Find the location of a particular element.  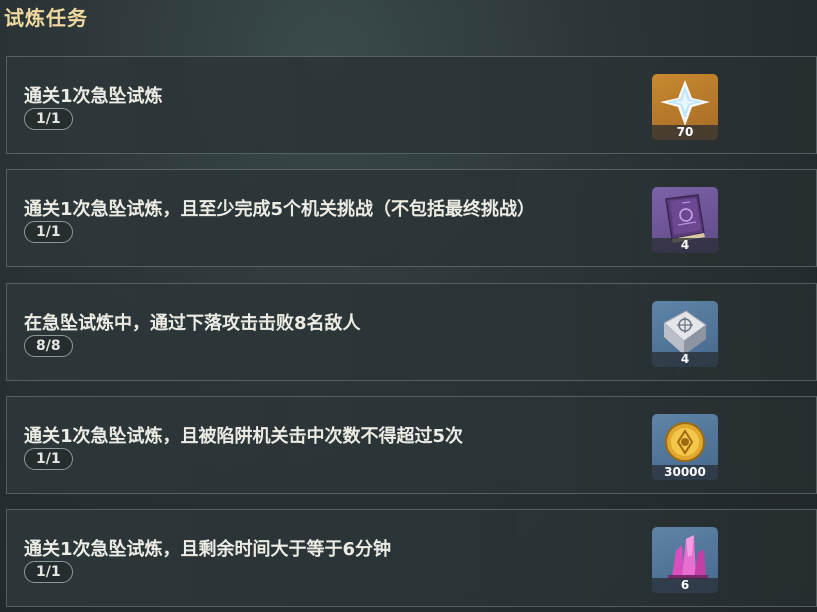

reward-count: 6 is located at coordinates (685, 585).